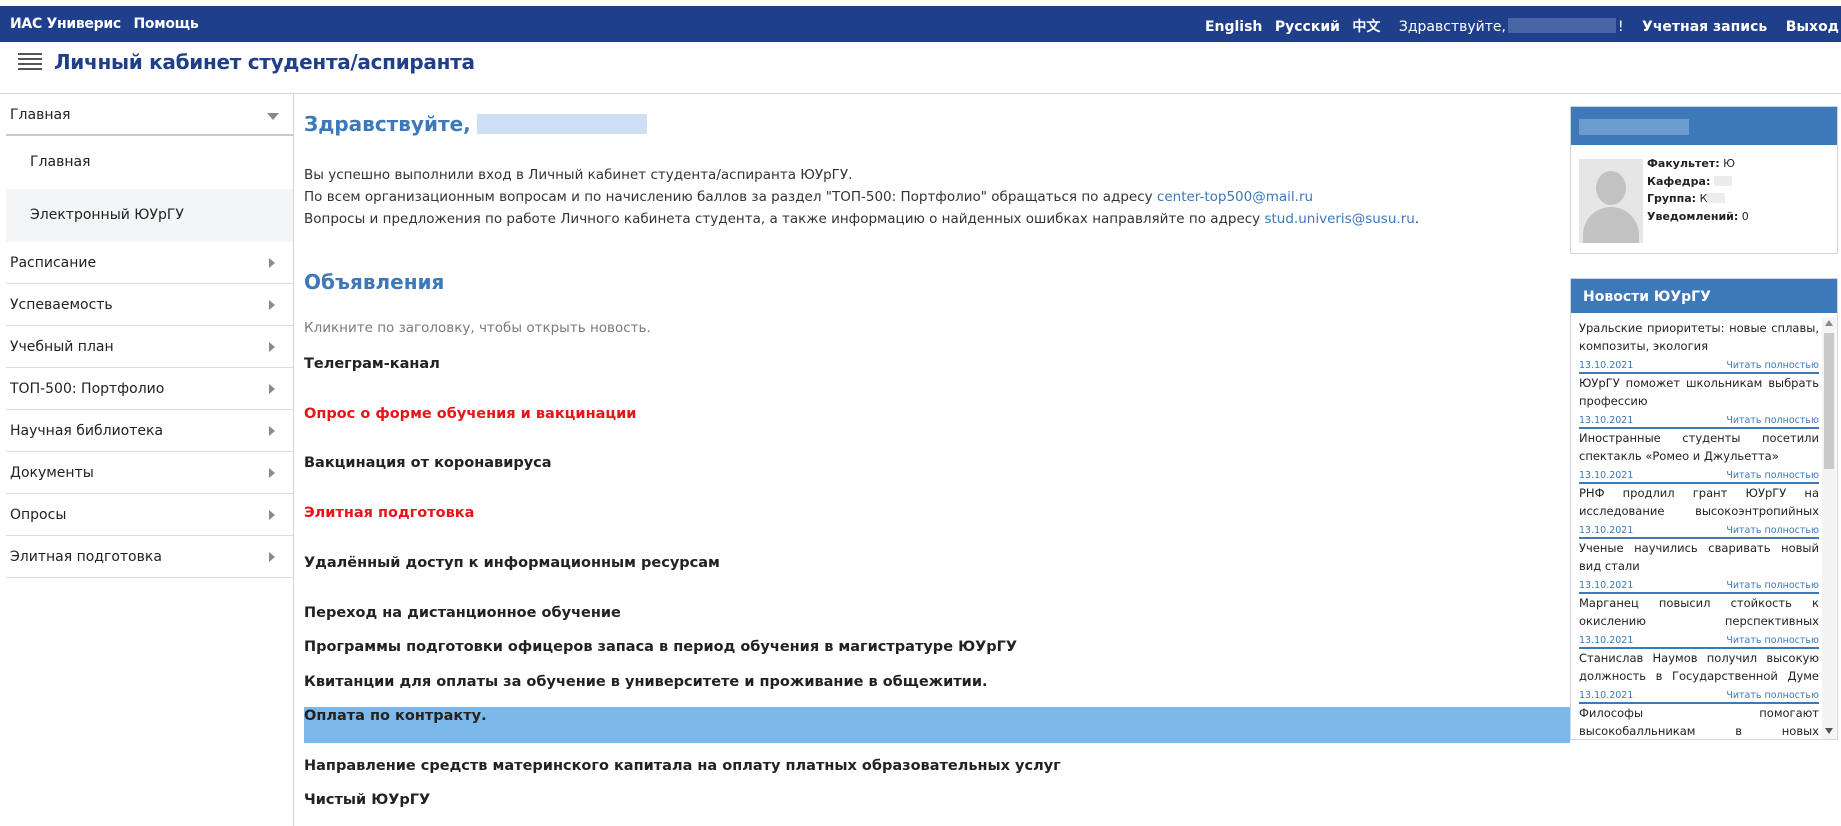  I want to click on logout-link: Выход, so click(1812, 27).